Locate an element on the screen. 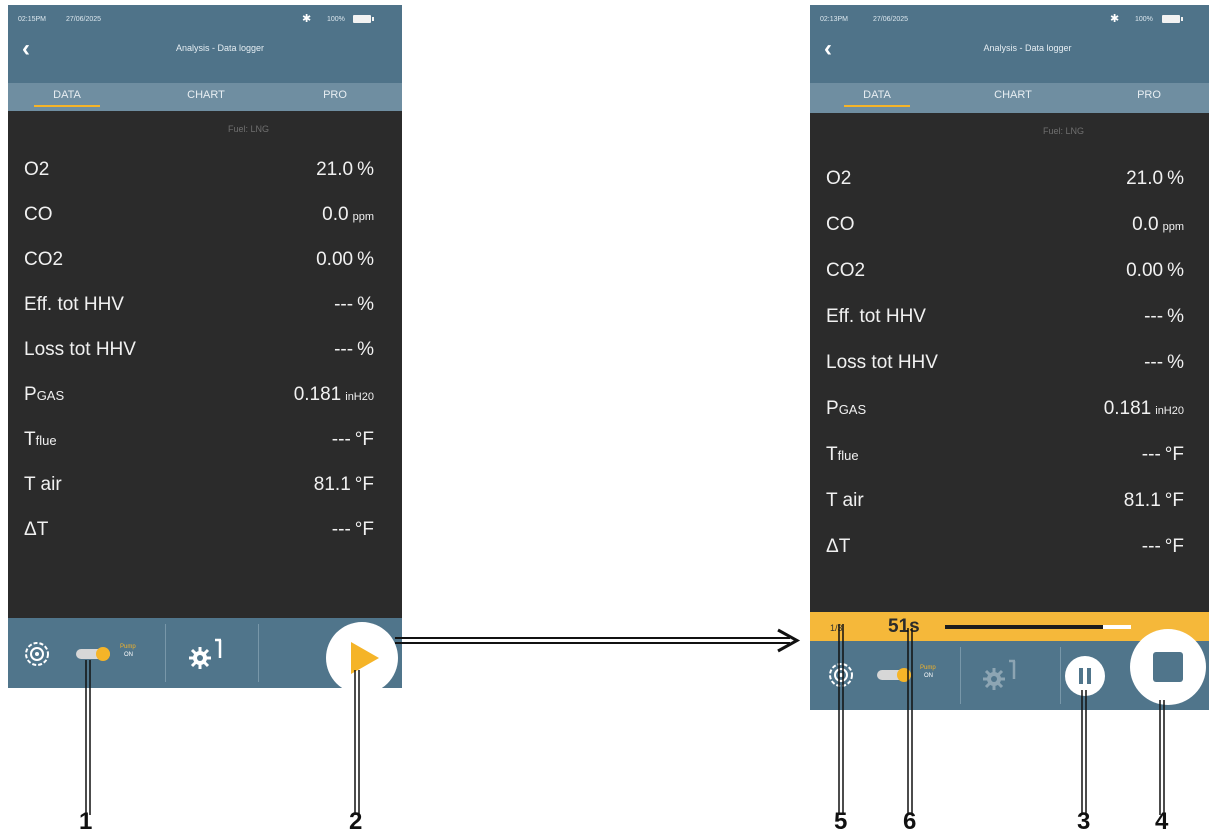 The height and width of the screenshot is (838, 1209). measurement-value-number: 0.181 is located at coordinates (317, 394).